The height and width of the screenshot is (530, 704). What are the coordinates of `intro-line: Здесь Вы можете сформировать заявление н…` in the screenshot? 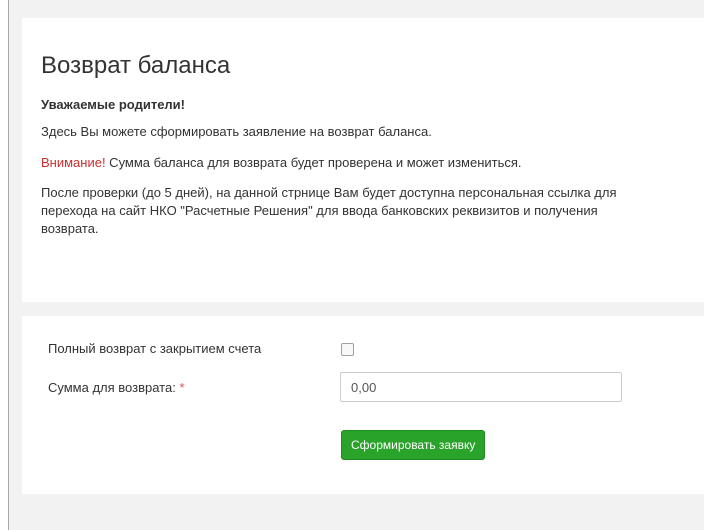 It's located at (236, 131).